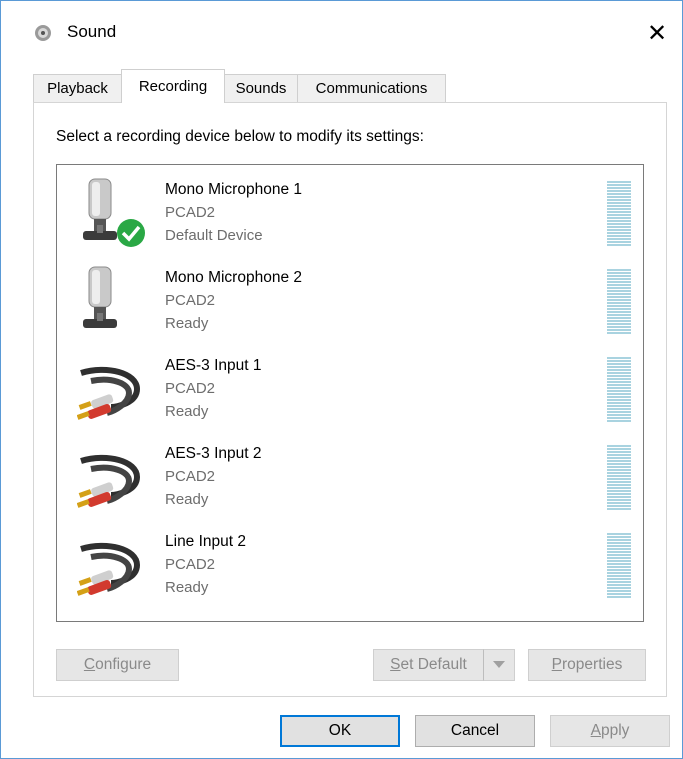 This screenshot has height=759, width=683. I want to click on button-label: et Default, so click(433, 664).